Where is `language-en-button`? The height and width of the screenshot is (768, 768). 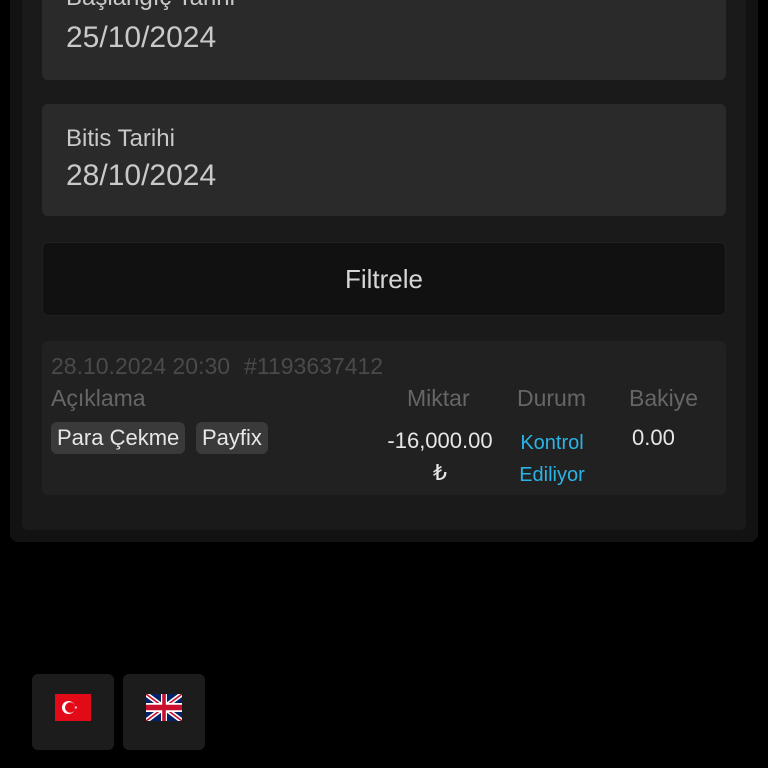
language-en-button is located at coordinates (164, 712).